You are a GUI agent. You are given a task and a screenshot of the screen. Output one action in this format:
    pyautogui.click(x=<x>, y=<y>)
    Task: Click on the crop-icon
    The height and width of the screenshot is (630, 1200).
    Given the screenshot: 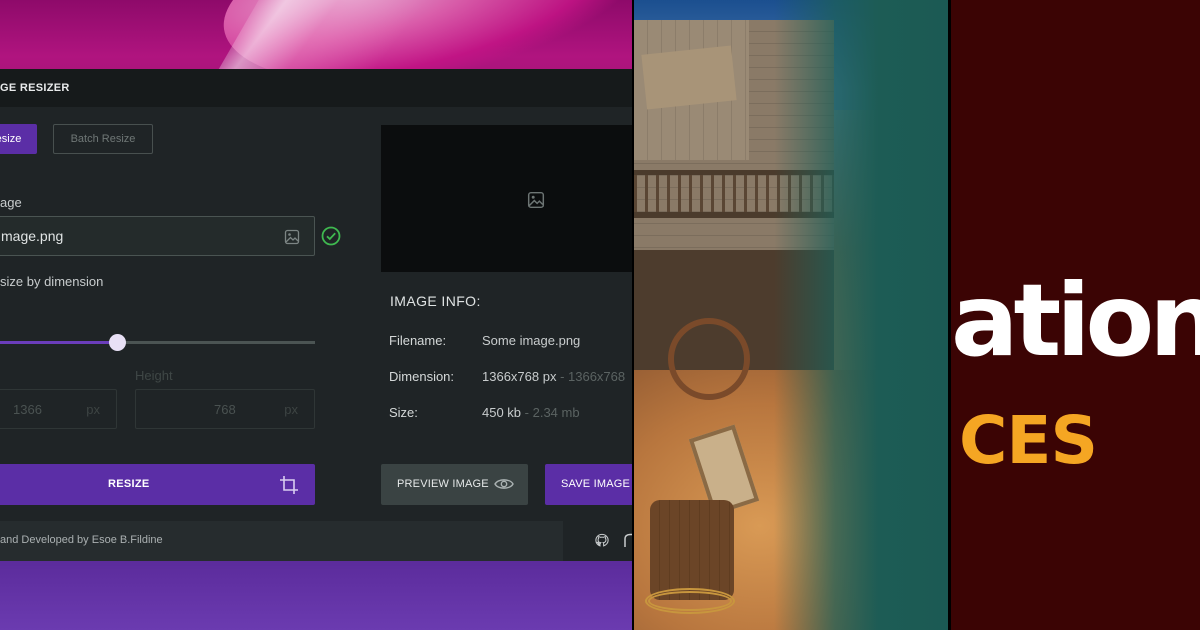 What is the action you would take?
    pyautogui.click(x=289, y=487)
    